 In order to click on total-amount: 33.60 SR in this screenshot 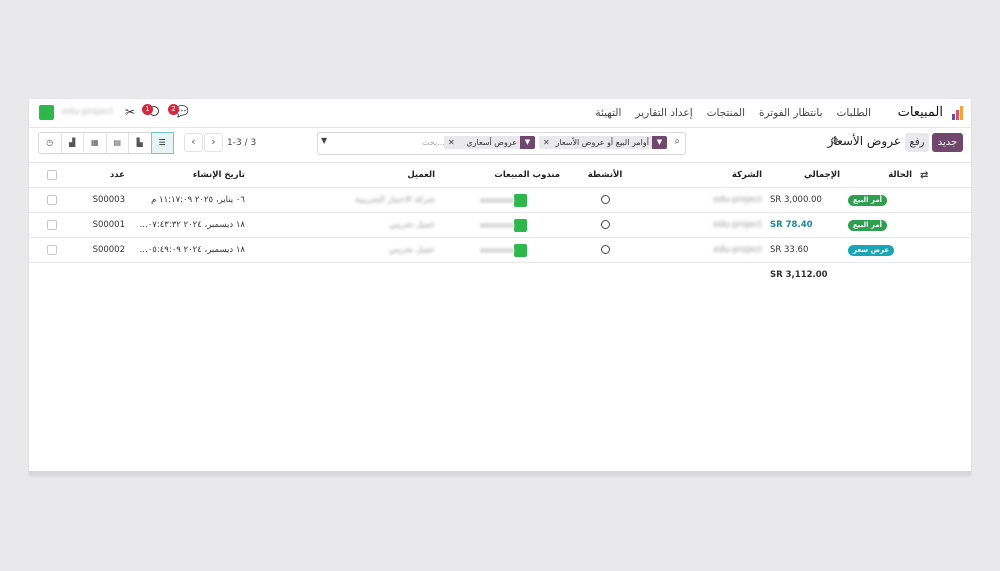, I will do `click(805, 250)`.